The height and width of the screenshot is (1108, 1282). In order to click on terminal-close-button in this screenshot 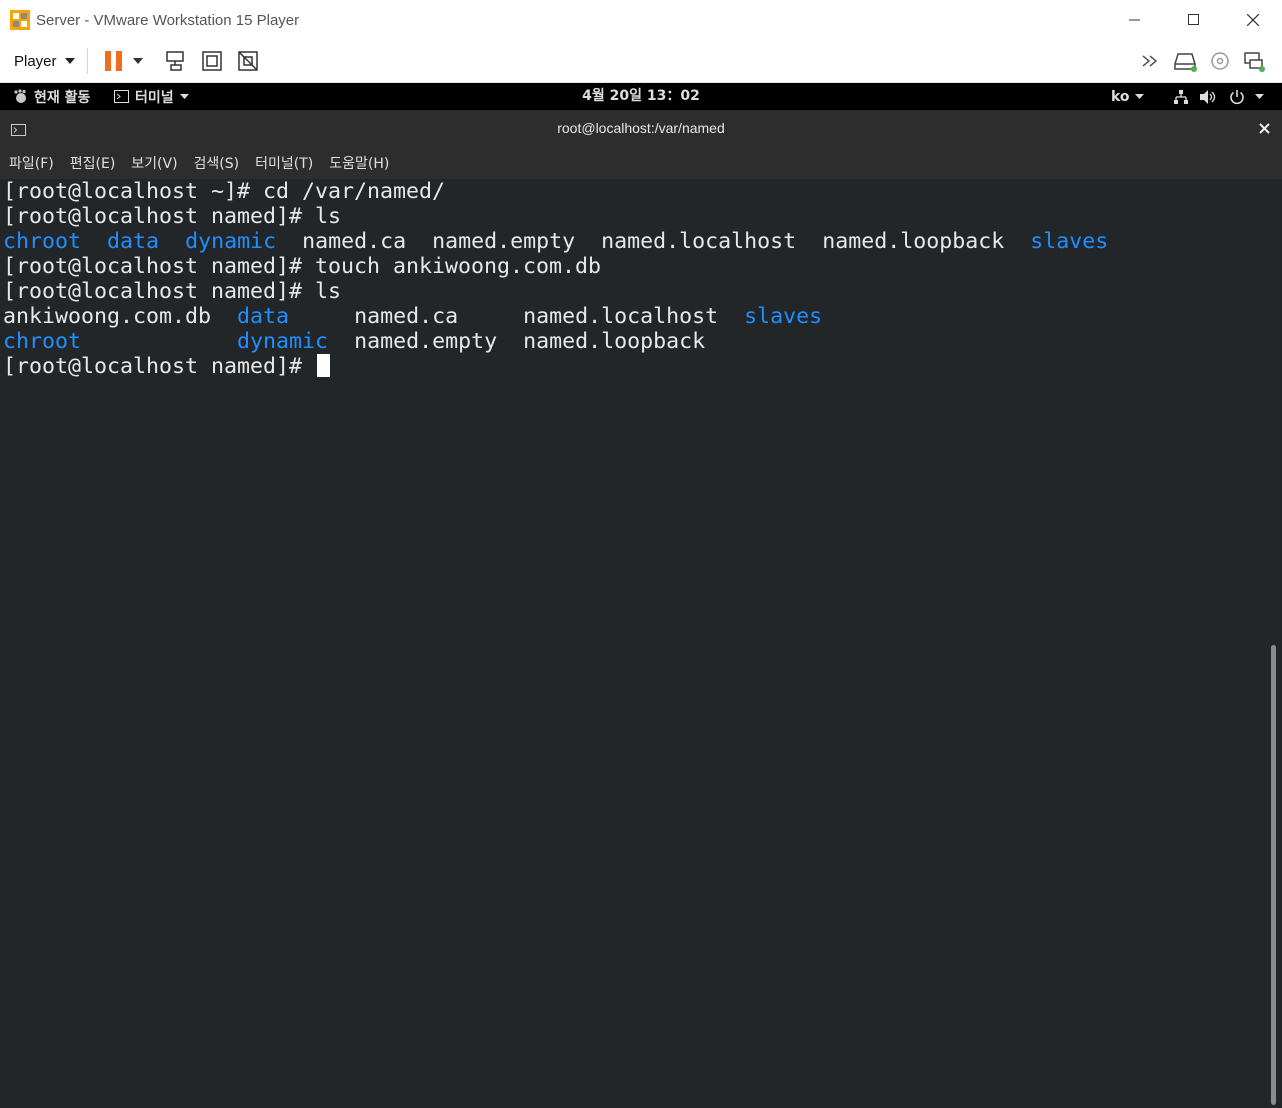, I will do `click(1264, 129)`.